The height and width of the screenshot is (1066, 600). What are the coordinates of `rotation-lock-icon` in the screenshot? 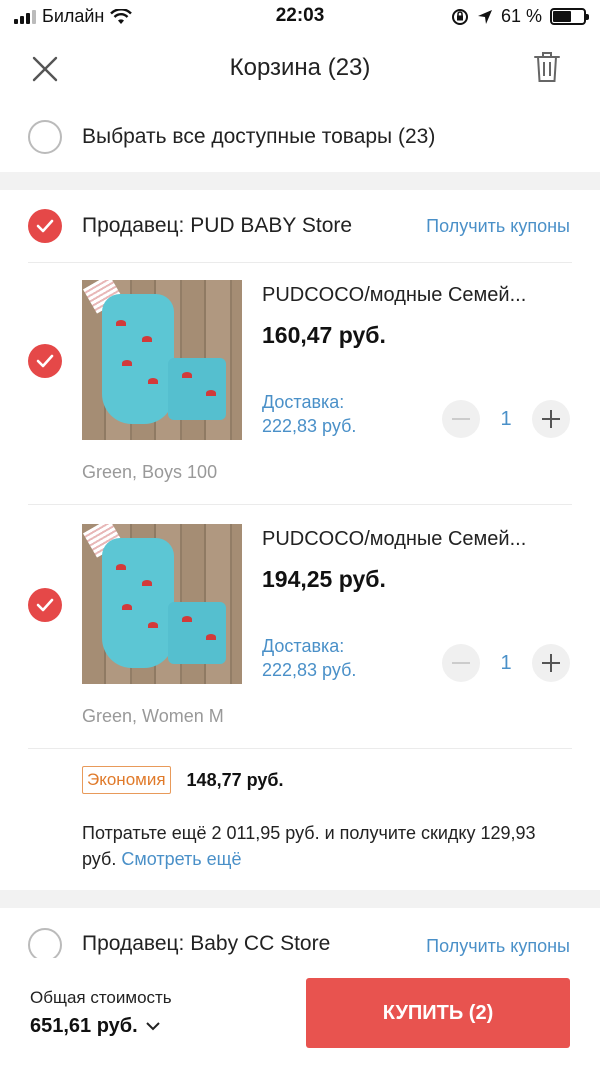 It's located at (459, 16).